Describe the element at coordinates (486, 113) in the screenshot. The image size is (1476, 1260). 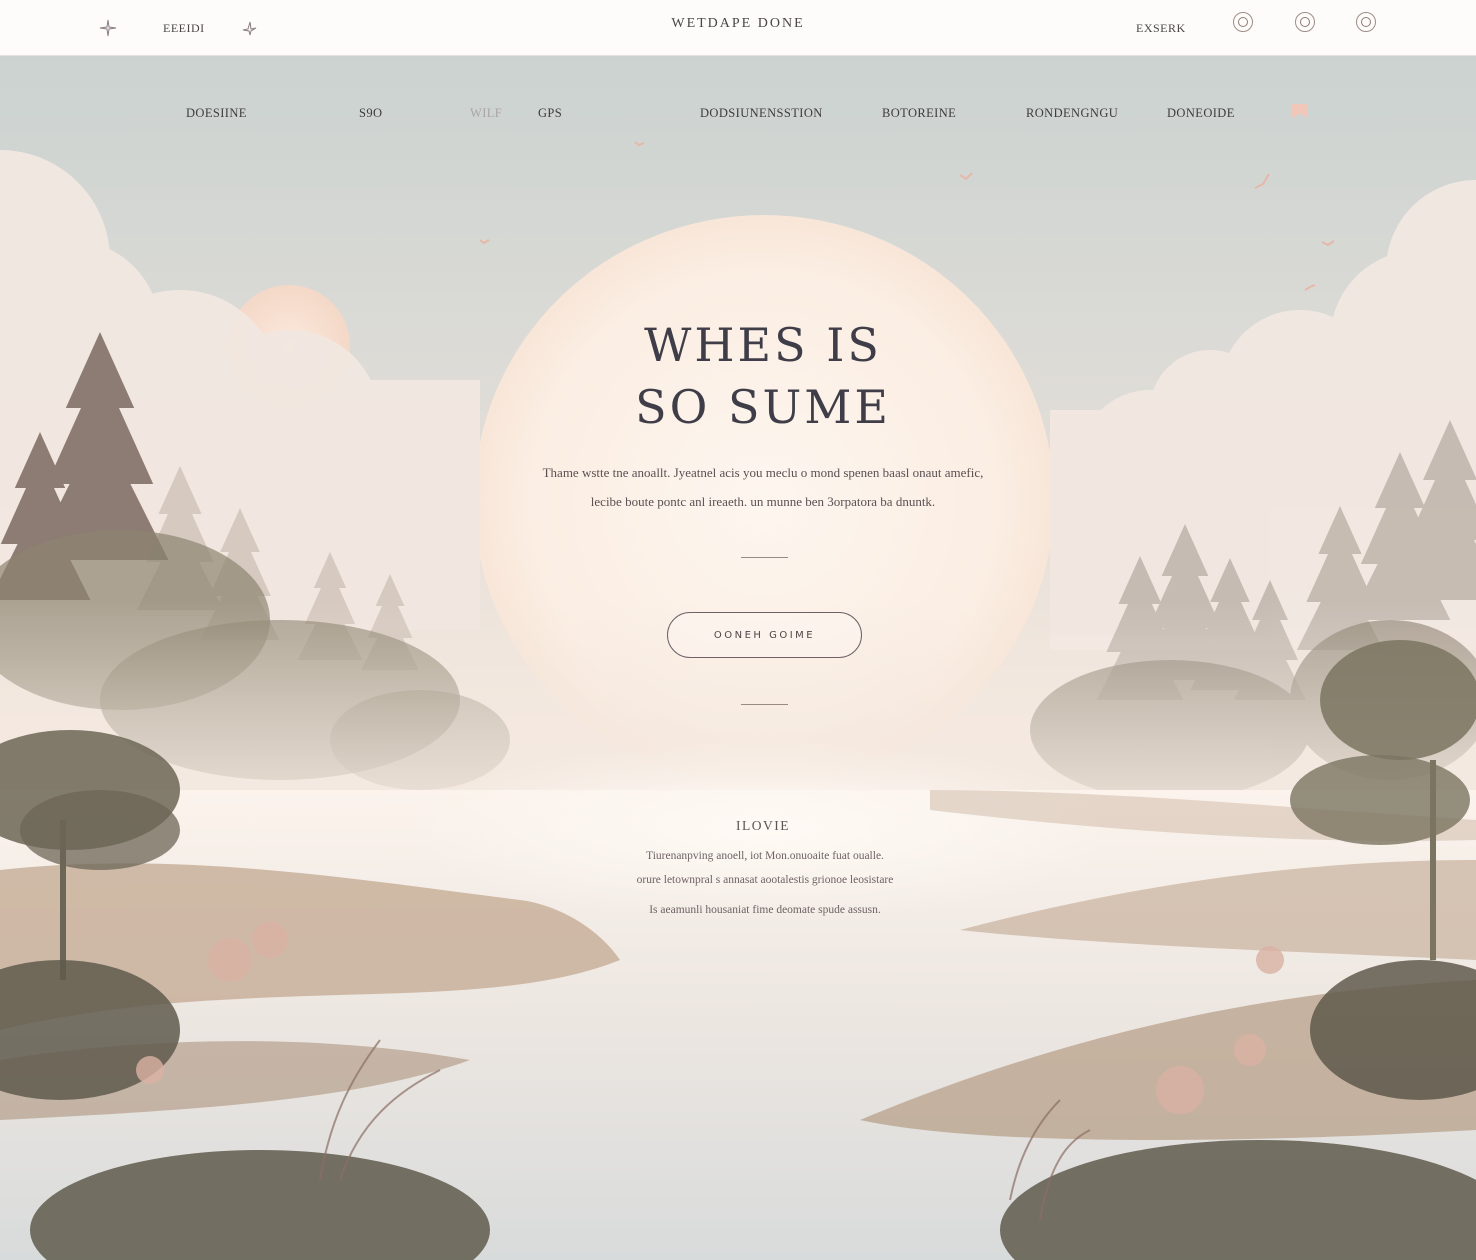
I see `nav-item-3: WILF` at that location.